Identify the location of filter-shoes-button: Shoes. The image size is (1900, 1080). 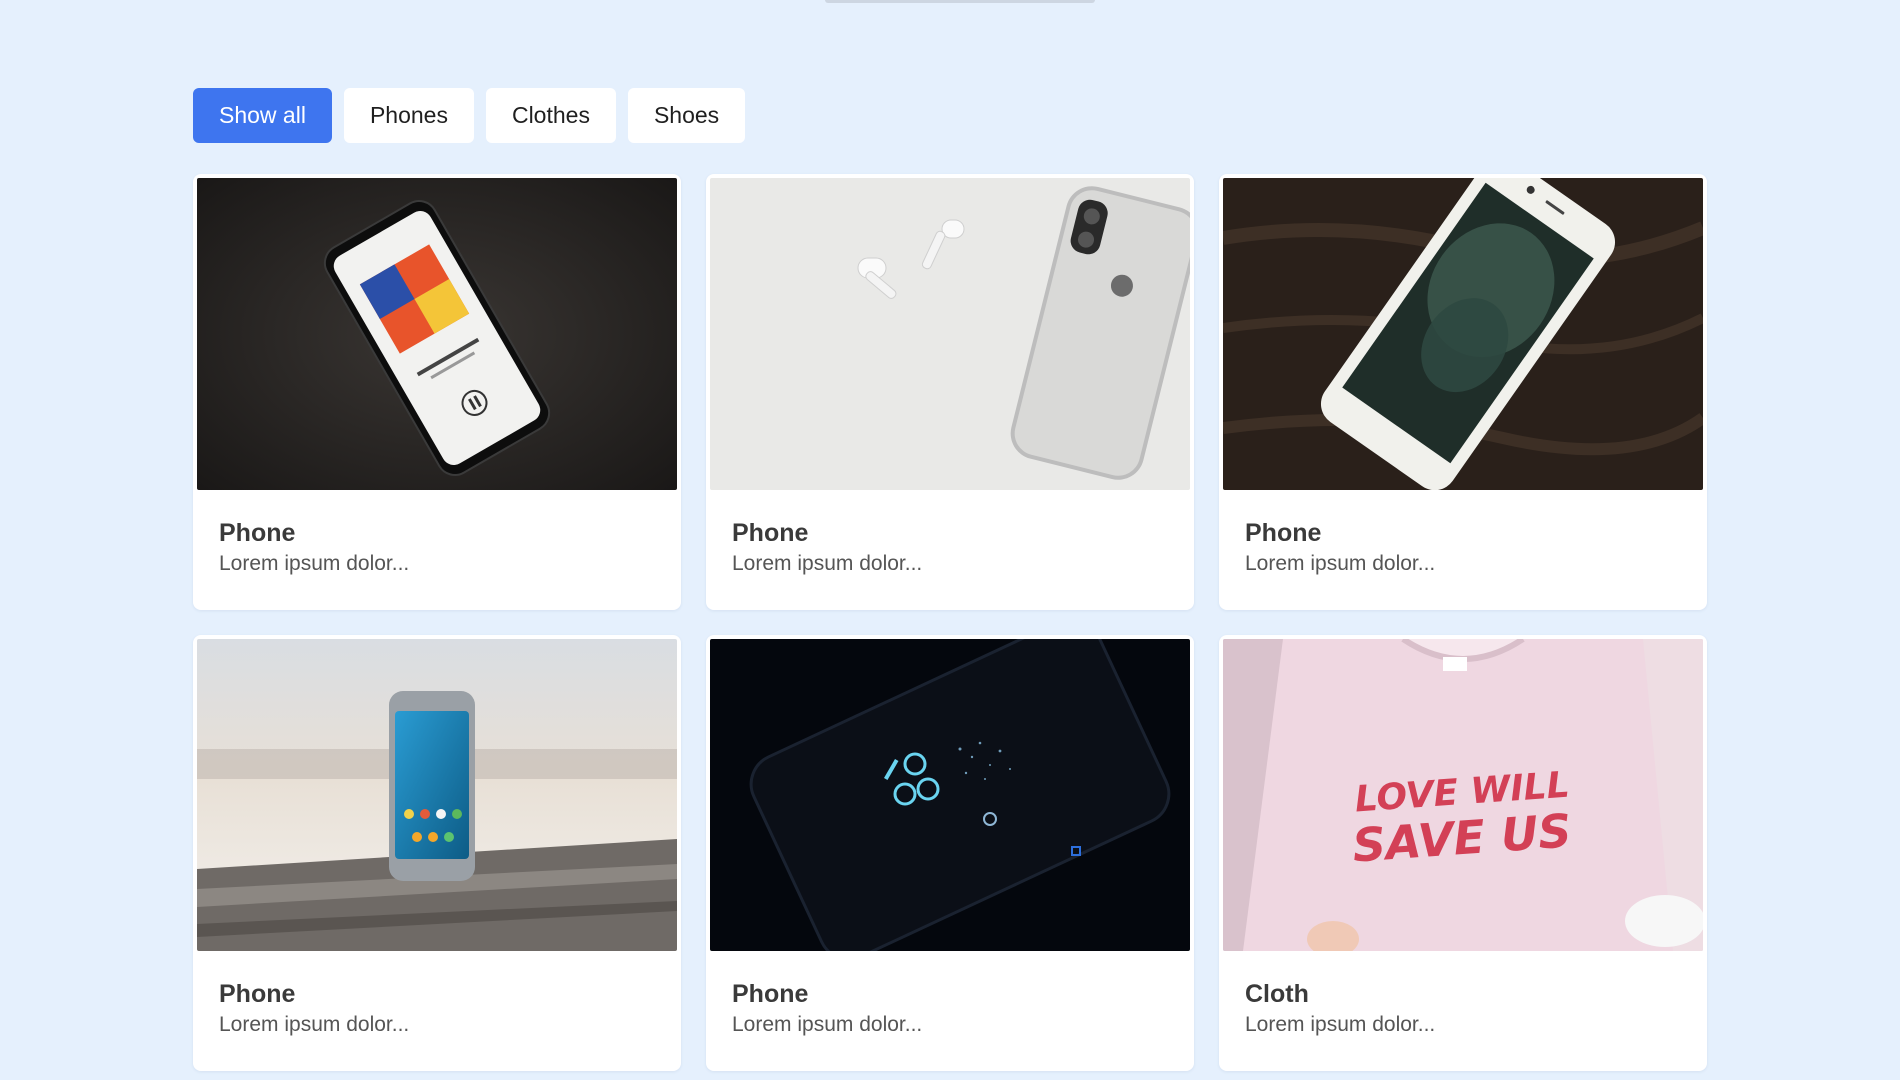
(686, 115).